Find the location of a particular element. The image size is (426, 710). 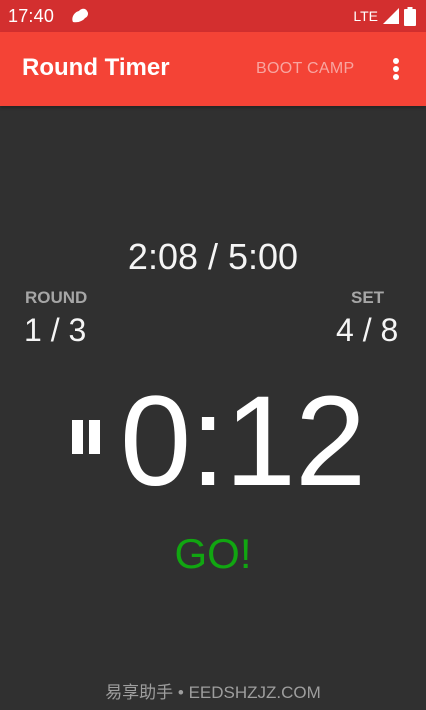

status-indicators: LTE is located at coordinates (384, 16).